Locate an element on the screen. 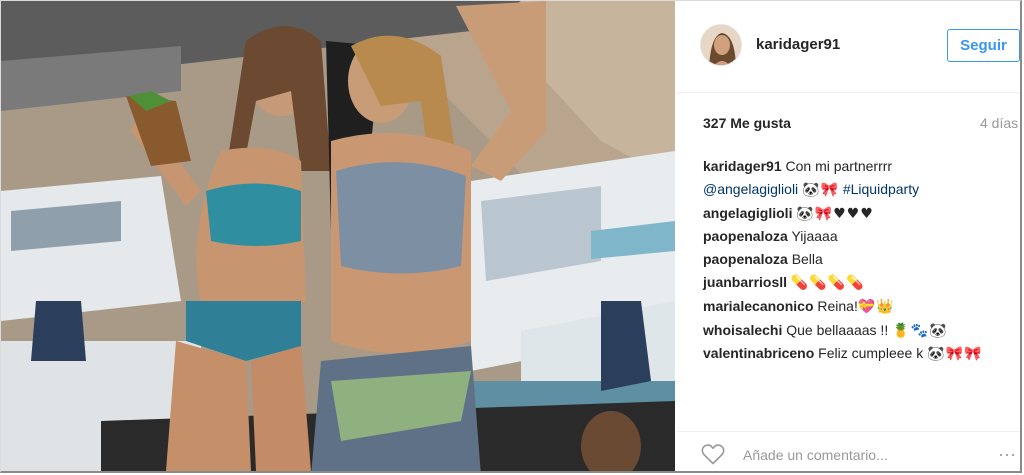  comment-text: Con mi partnerrrr is located at coordinates (839, 166).